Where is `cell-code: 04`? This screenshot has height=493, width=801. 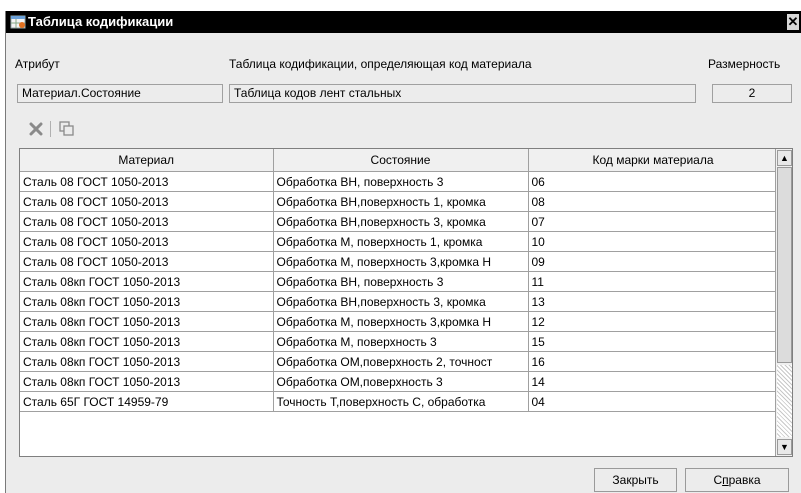 cell-code: 04 is located at coordinates (653, 401).